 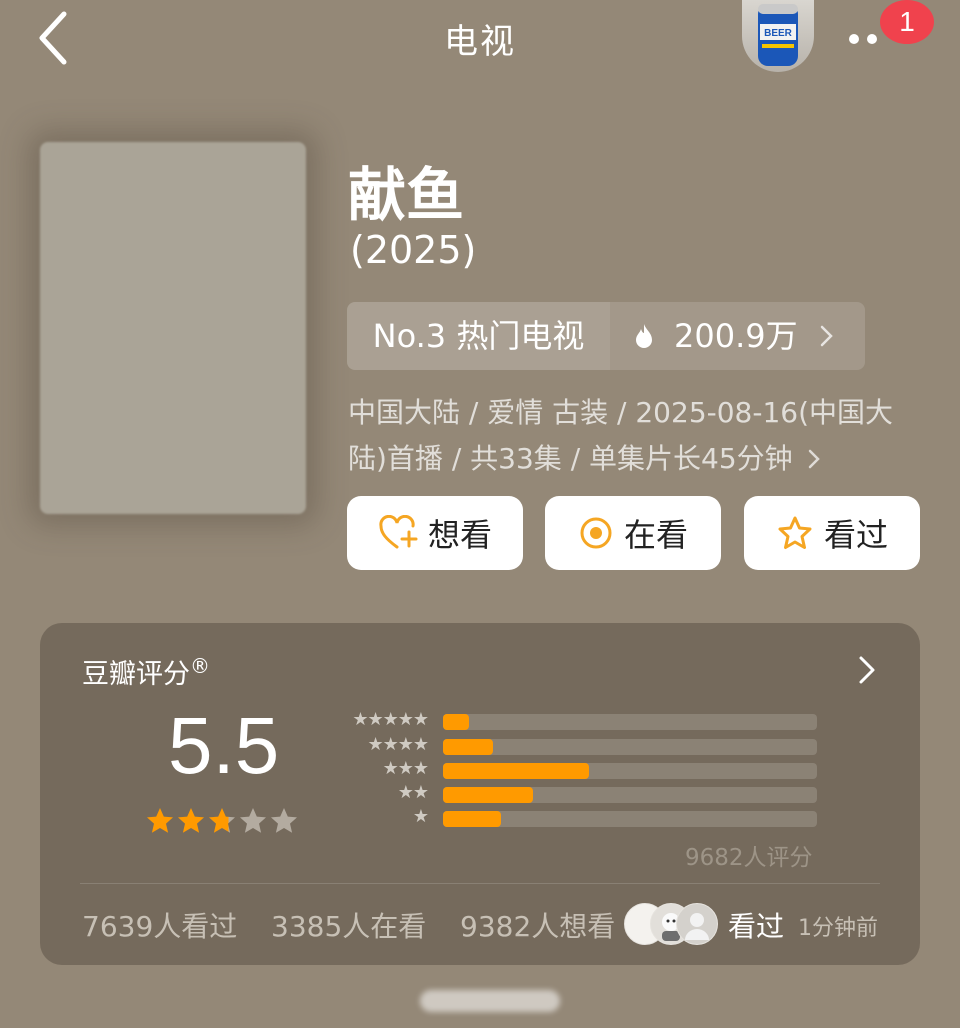 I want to click on friend-status: 看过, so click(x=756, y=926).